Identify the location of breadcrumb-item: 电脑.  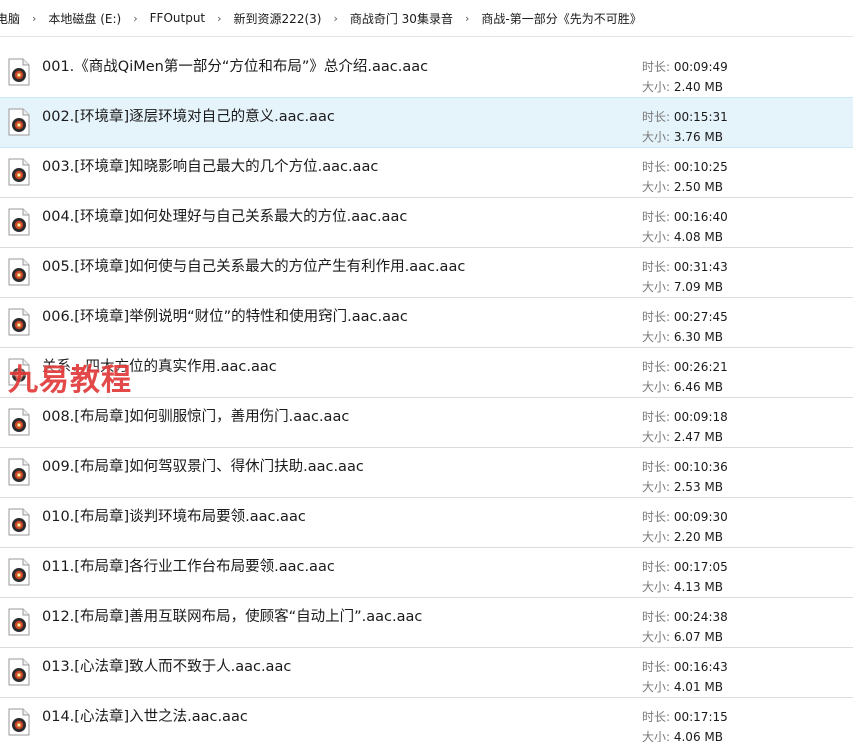
(12, 18).